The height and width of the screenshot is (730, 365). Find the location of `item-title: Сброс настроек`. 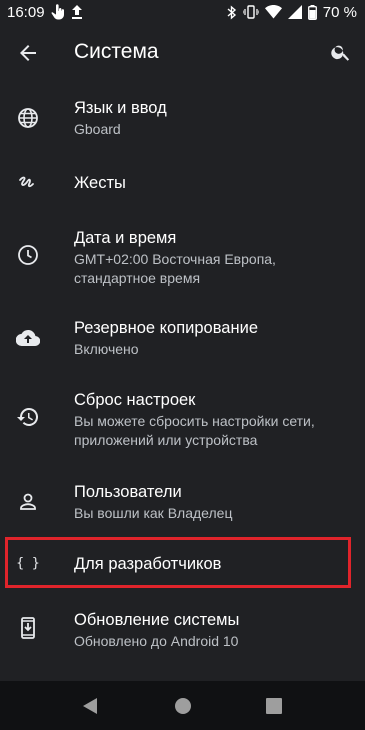

item-title: Сброс настроек is located at coordinates (135, 400).